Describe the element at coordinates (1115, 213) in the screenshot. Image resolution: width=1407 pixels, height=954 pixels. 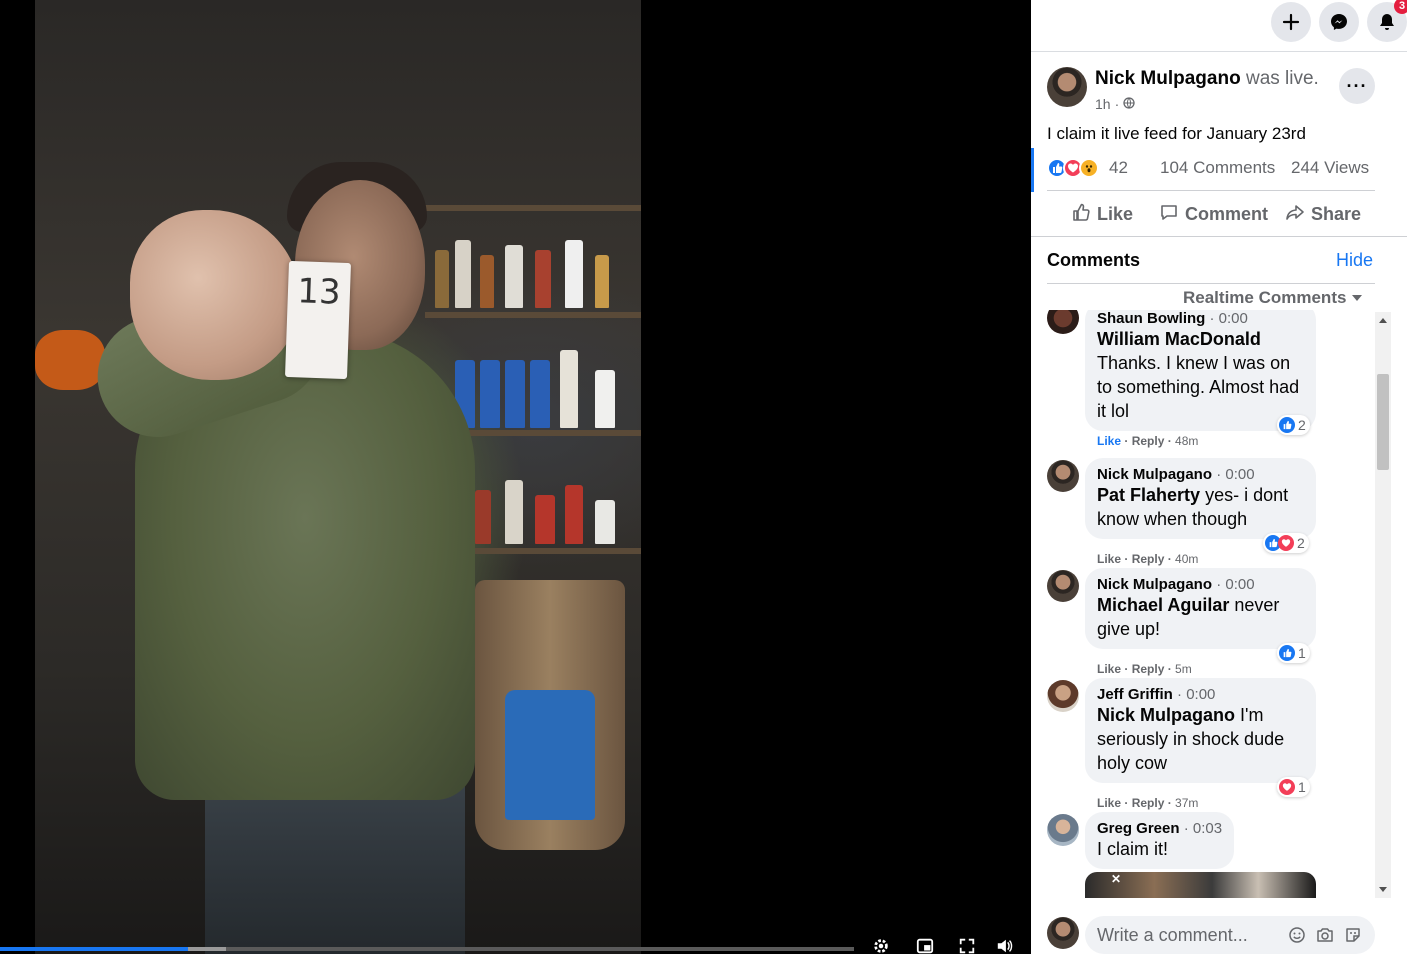
I see `like-label: Like` at that location.